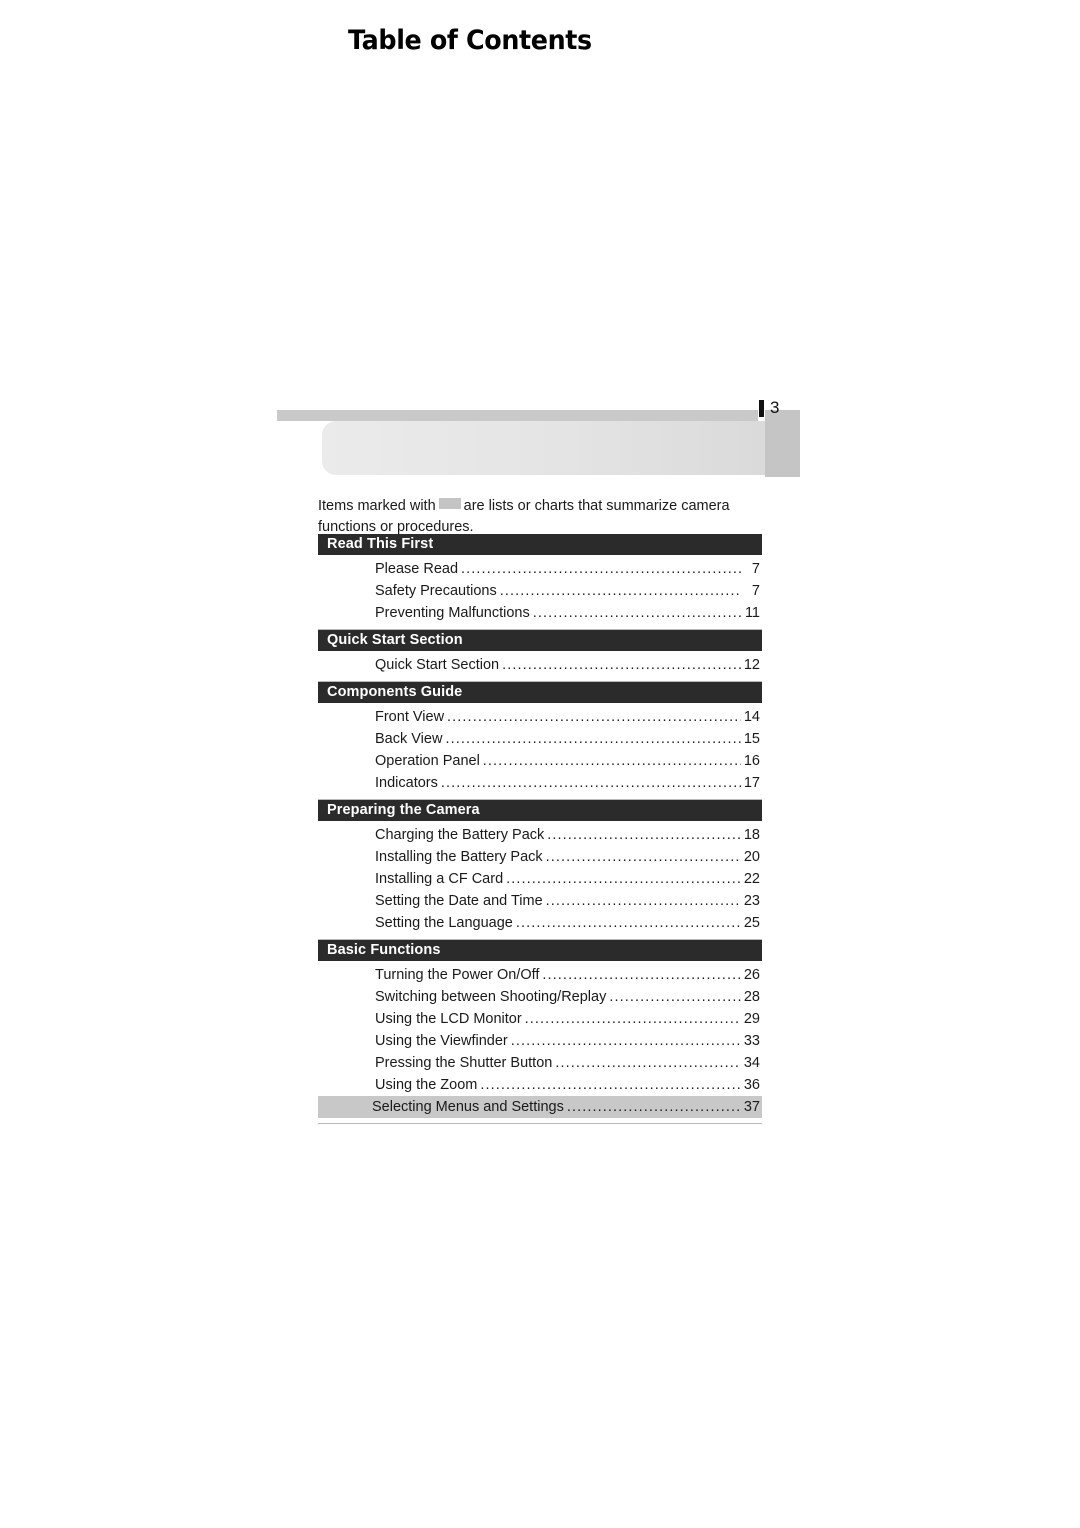  I want to click on toc-entry-page-number: 26, so click(751, 975).